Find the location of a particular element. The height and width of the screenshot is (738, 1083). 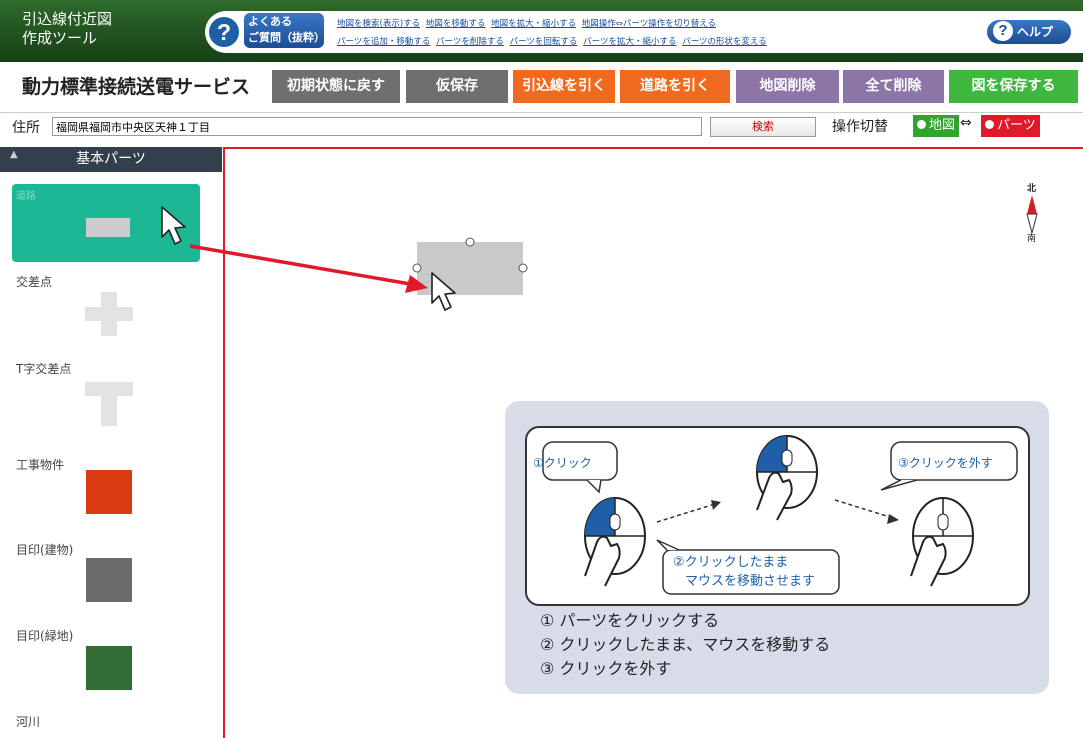

sidebar-item-label: 目印(緑地) is located at coordinates (45, 636).